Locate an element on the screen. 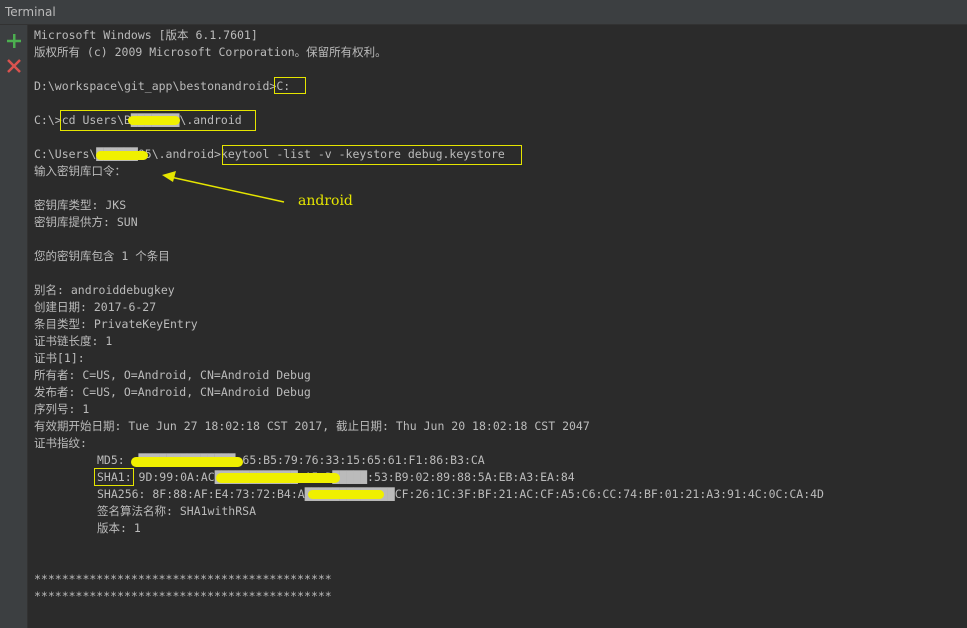  signature-algorithm: 签名算法名称: SHA1withRSA is located at coordinates (177, 511).